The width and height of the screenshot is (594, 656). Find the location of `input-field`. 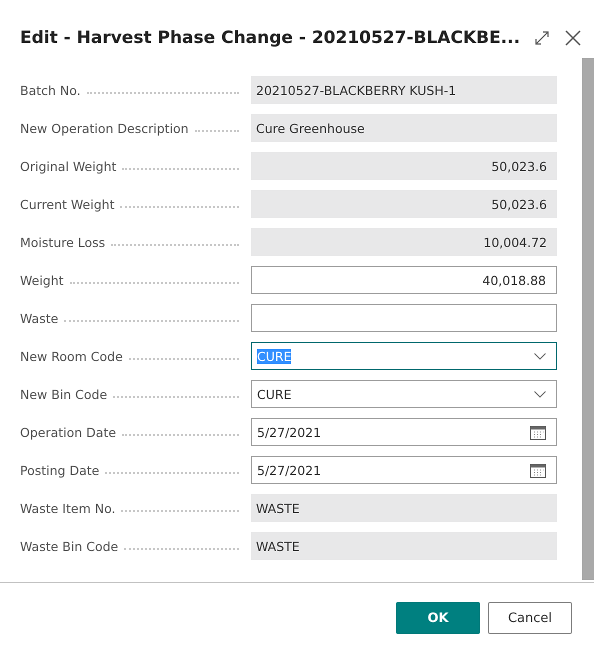

input-field is located at coordinates (404, 318).